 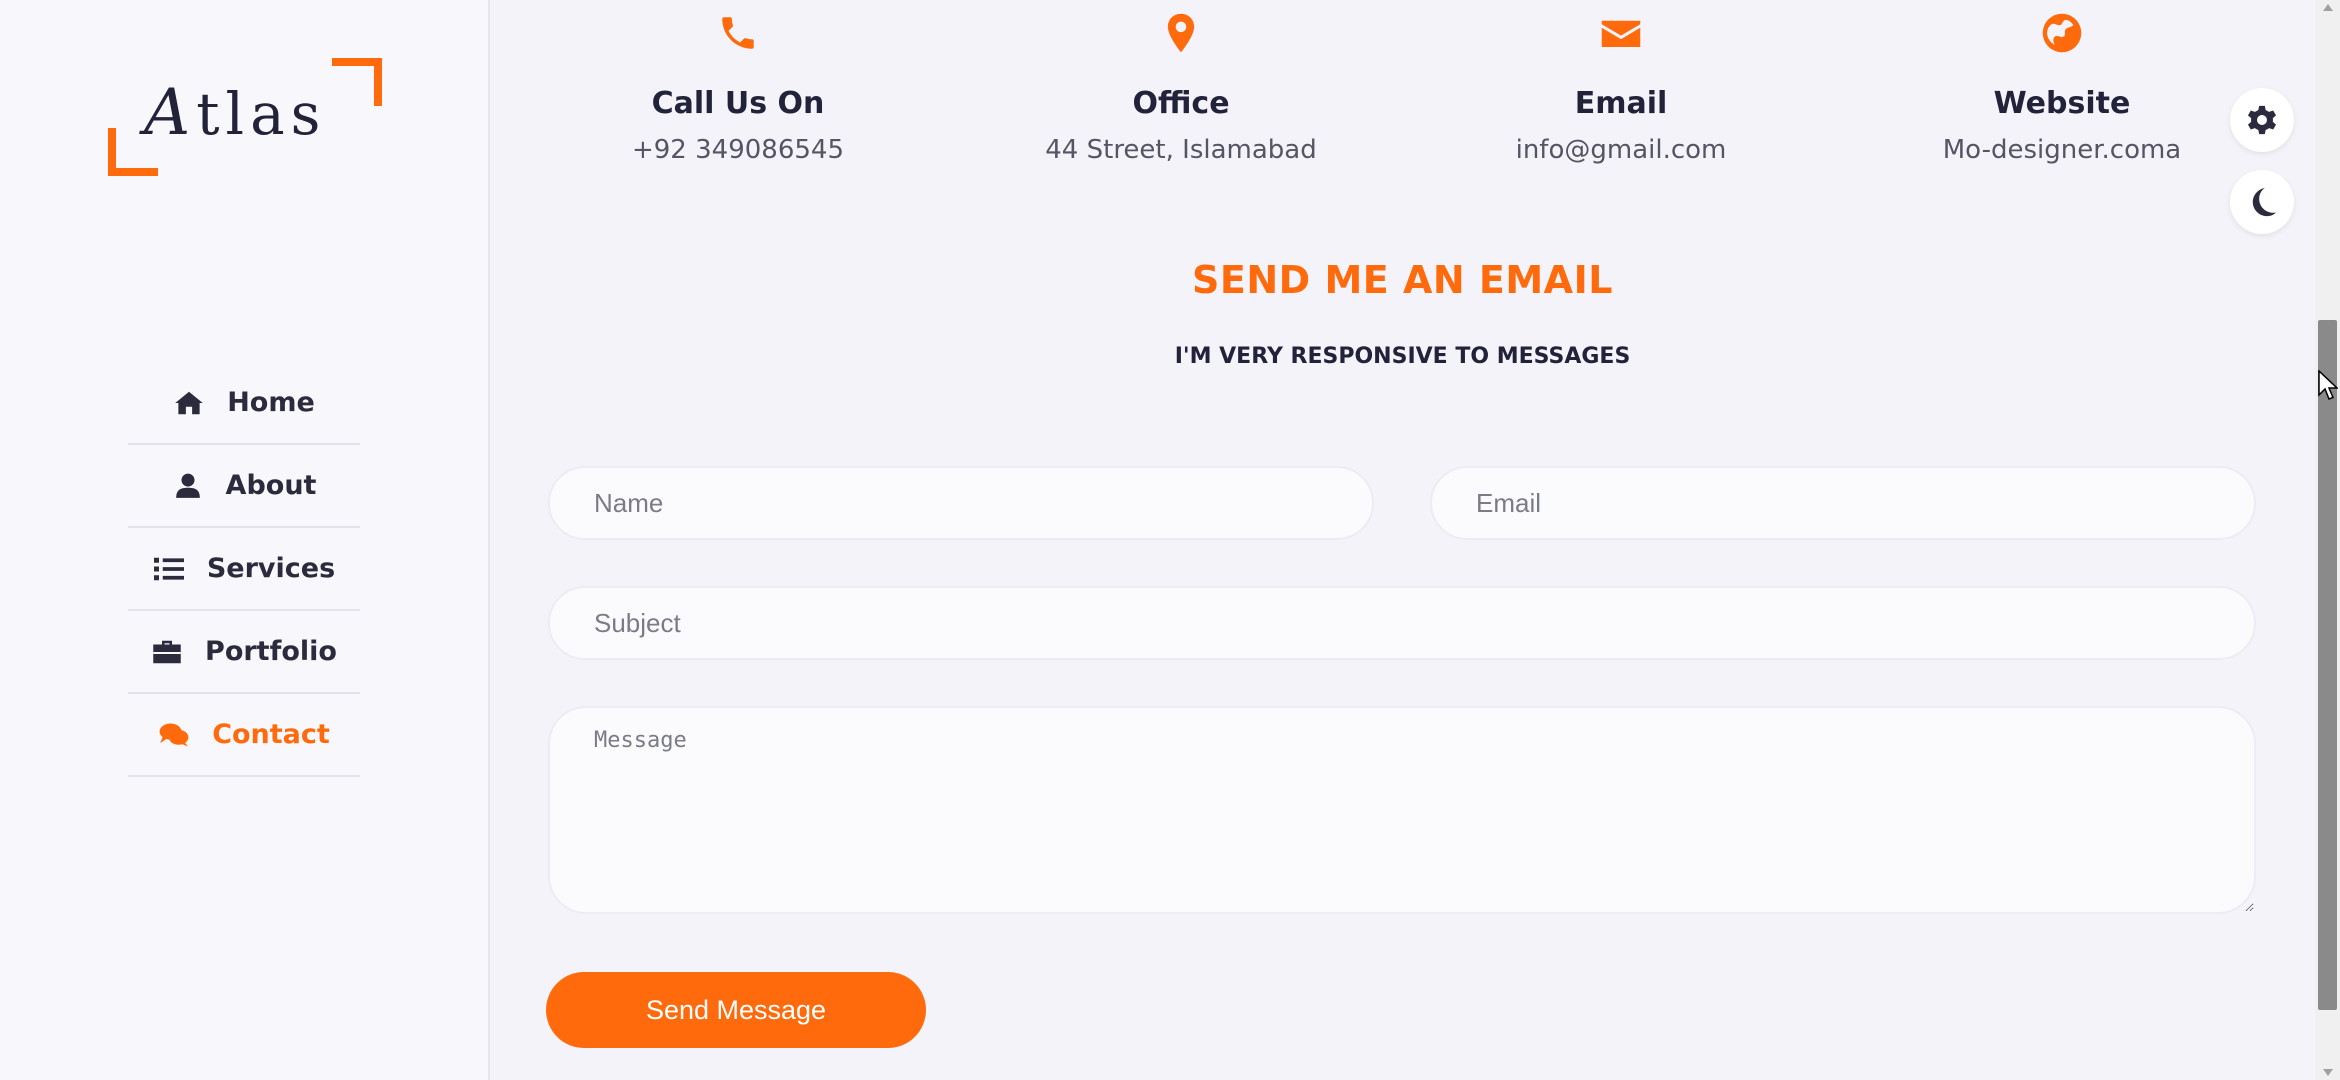 I want to click on name-input, so click(x=961, y=503).